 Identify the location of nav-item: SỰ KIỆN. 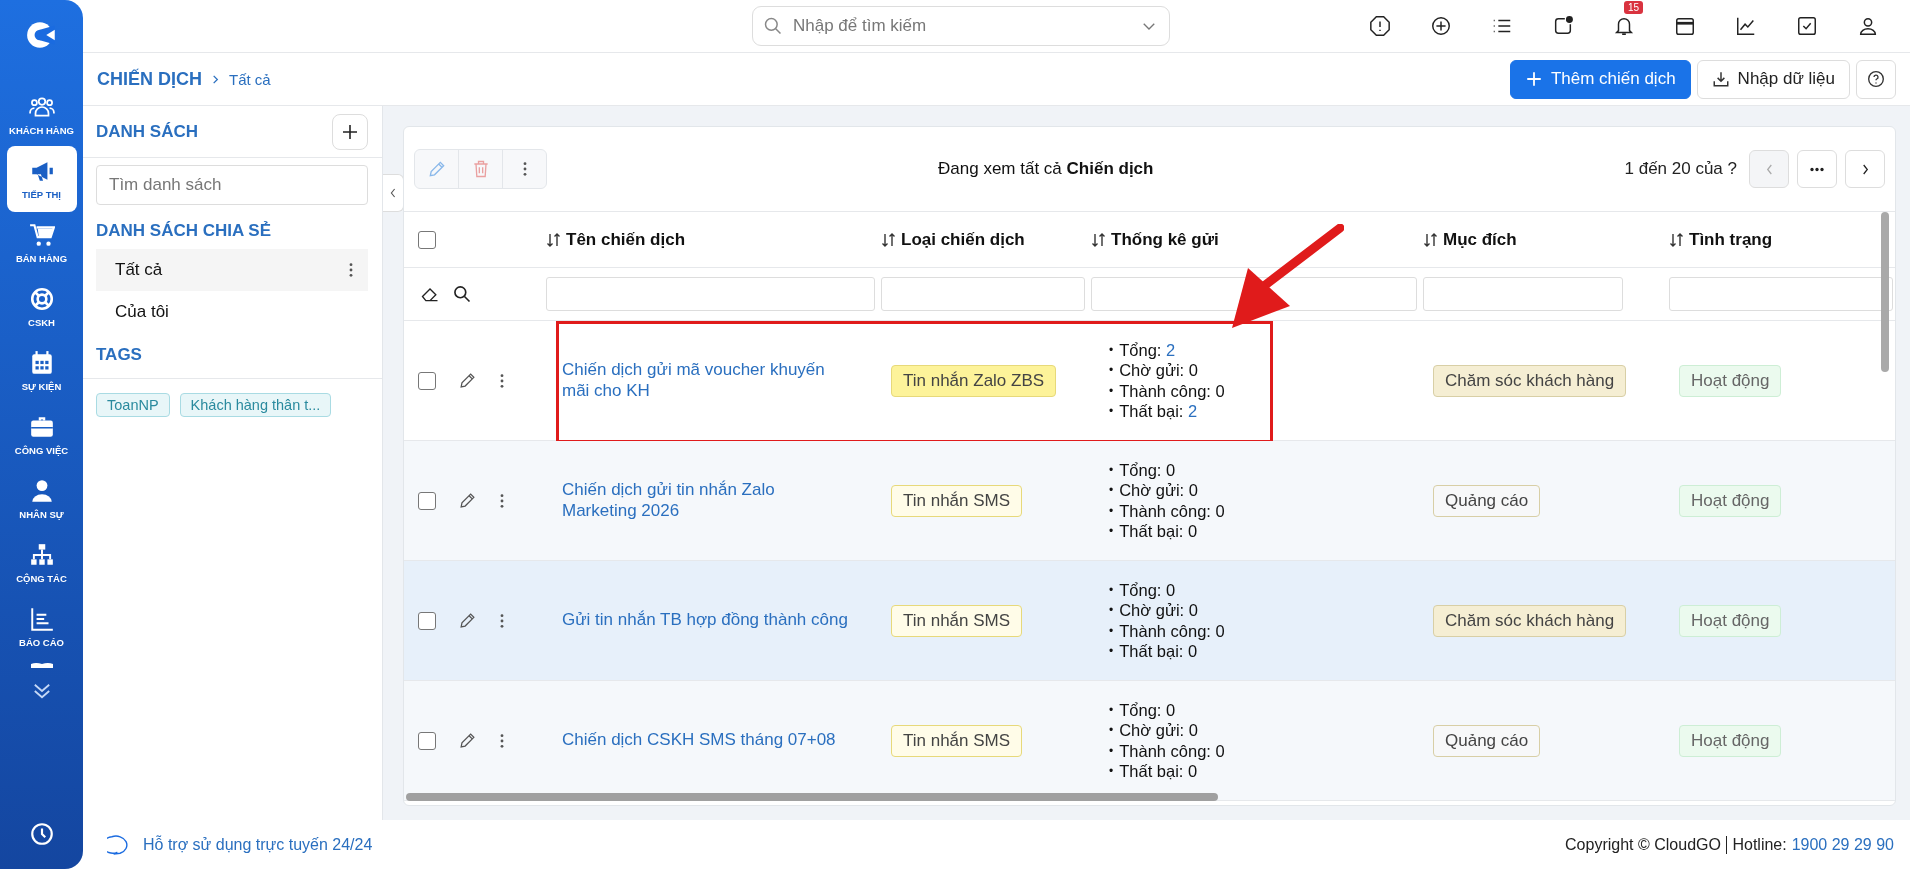
(41, 371).